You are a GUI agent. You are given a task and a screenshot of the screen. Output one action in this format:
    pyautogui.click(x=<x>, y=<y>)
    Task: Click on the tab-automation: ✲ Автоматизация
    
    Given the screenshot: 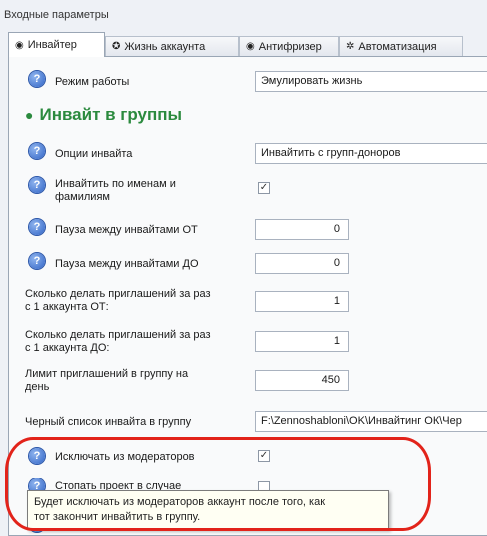 What is the action you would take?
    pyautogui.click(x=401, y=46)
    